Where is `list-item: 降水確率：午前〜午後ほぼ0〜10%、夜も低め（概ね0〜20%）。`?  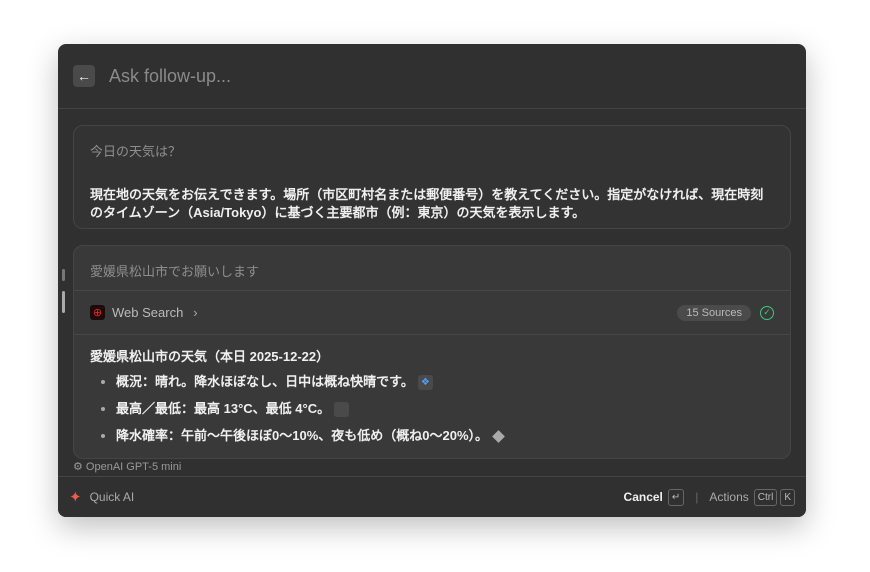
list-item: 降水確率：午前〜午後ほぼ0〜10%、夜も低め（概ね0〜20%）。 is located at coordinates (445, 436).